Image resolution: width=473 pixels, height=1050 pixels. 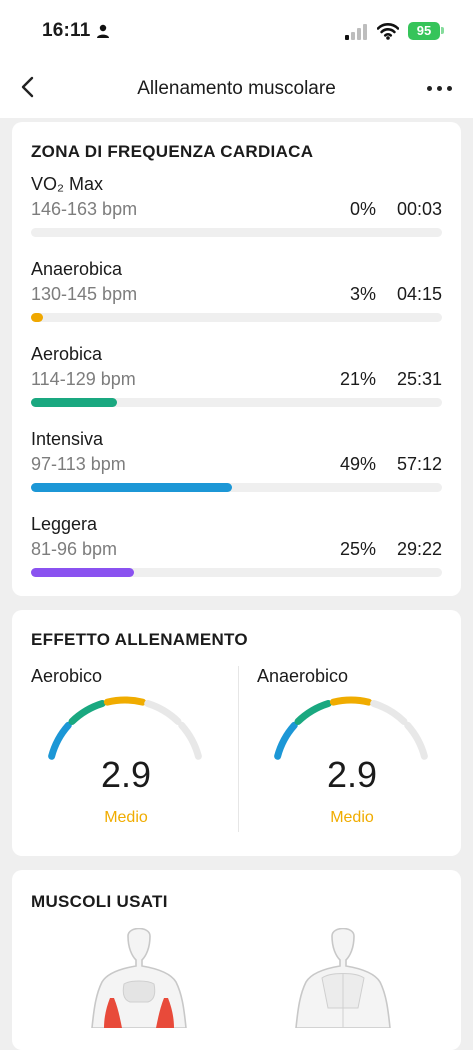 What do you see at coordinates (357, 379) in the screenshot?
I see `zone-percent: 21%` at bounding box center [357, 379].